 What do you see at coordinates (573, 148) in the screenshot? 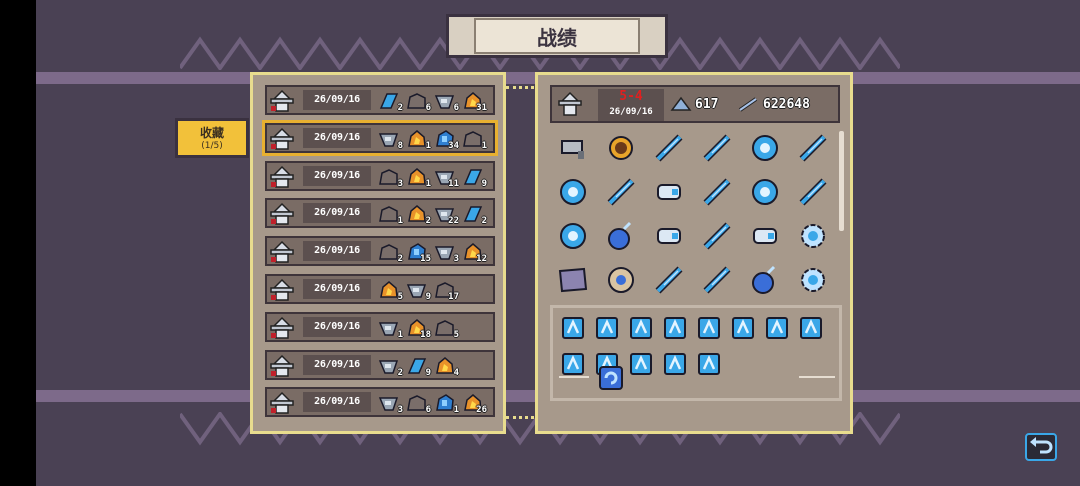
I see `gun-barrel-icon` at bounding box center [573, 148].